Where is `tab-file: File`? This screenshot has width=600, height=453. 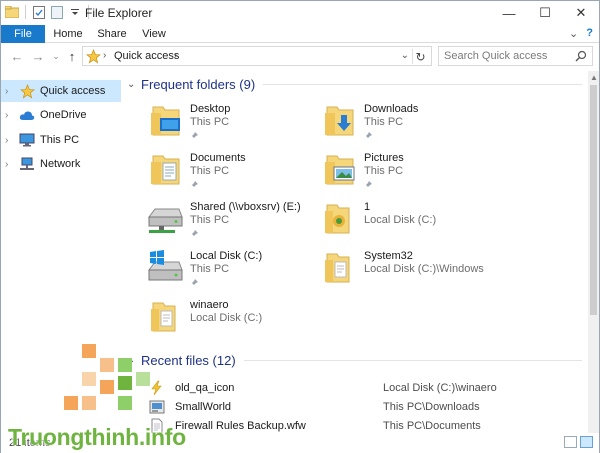
tab-file: File is located at coordinates (23, 34).